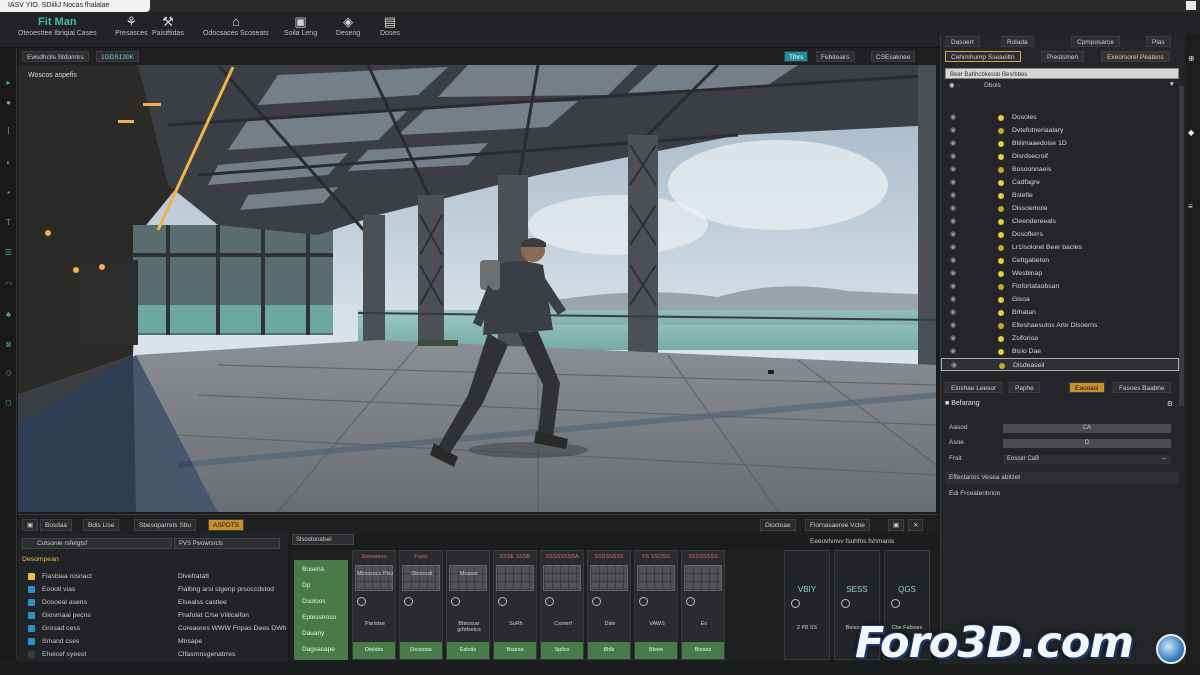 This screenshot has width=1200, height=675. Describe the element at coordinates (57, 25) in the screenshot. I see `toolbar-item-fit-main: Fit Man Oteoesttee Ibriqial Cases` at that location.